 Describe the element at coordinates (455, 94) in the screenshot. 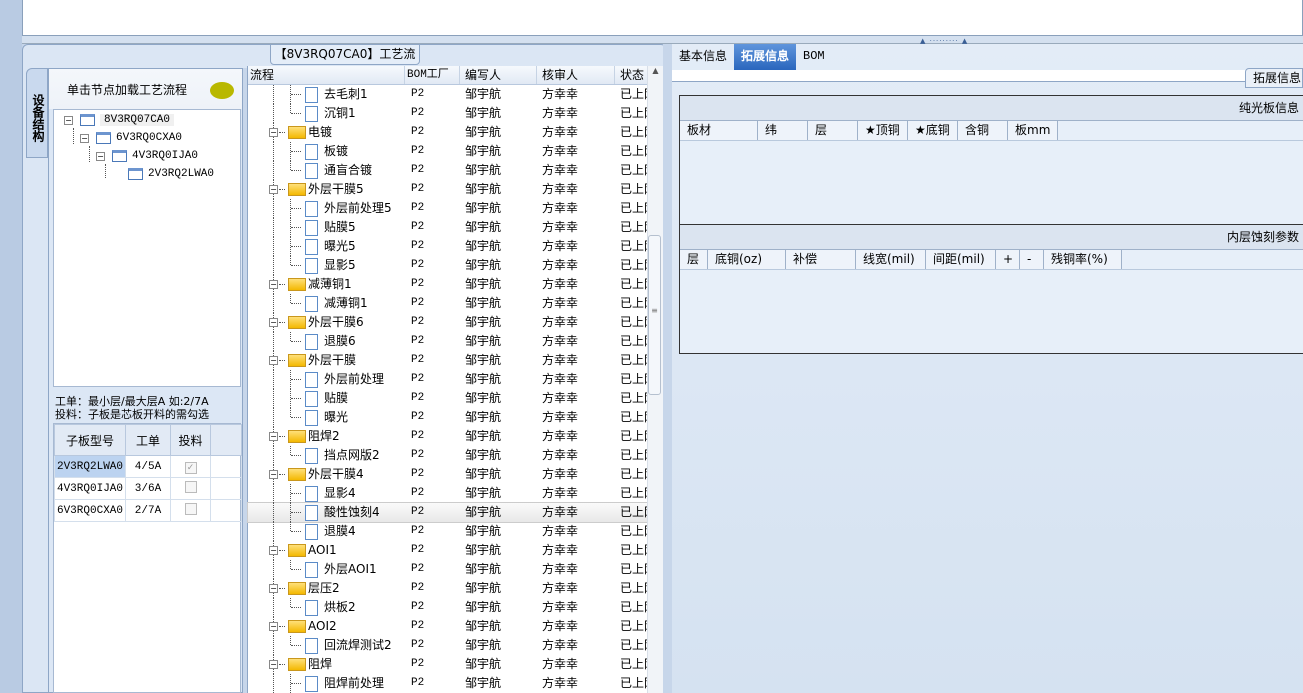

I see `flow-row: 去毛刺1 P2 邹宇航 方幸幸 已上网` at that location.